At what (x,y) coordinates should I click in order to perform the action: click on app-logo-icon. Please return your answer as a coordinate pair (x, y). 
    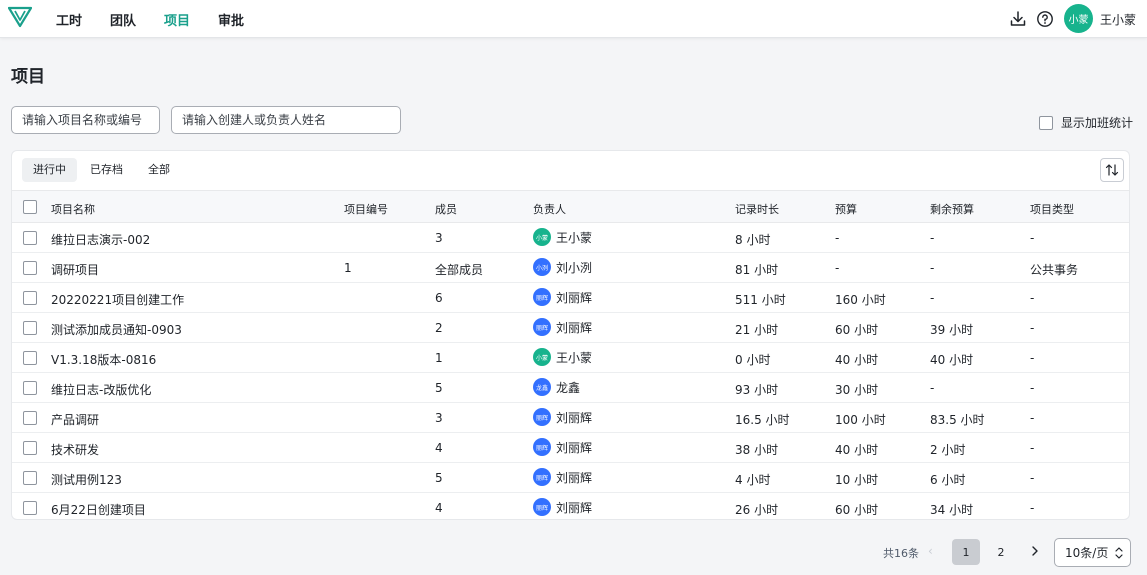
    Looking at the image, I should click on (20, 17).